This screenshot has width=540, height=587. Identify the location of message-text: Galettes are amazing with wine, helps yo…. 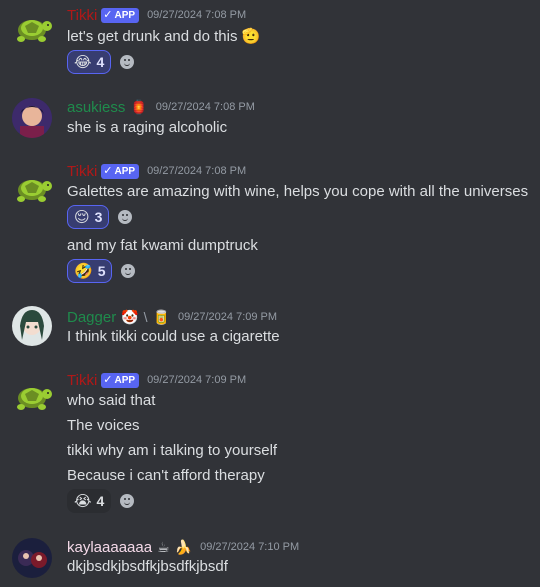
(298, 191).